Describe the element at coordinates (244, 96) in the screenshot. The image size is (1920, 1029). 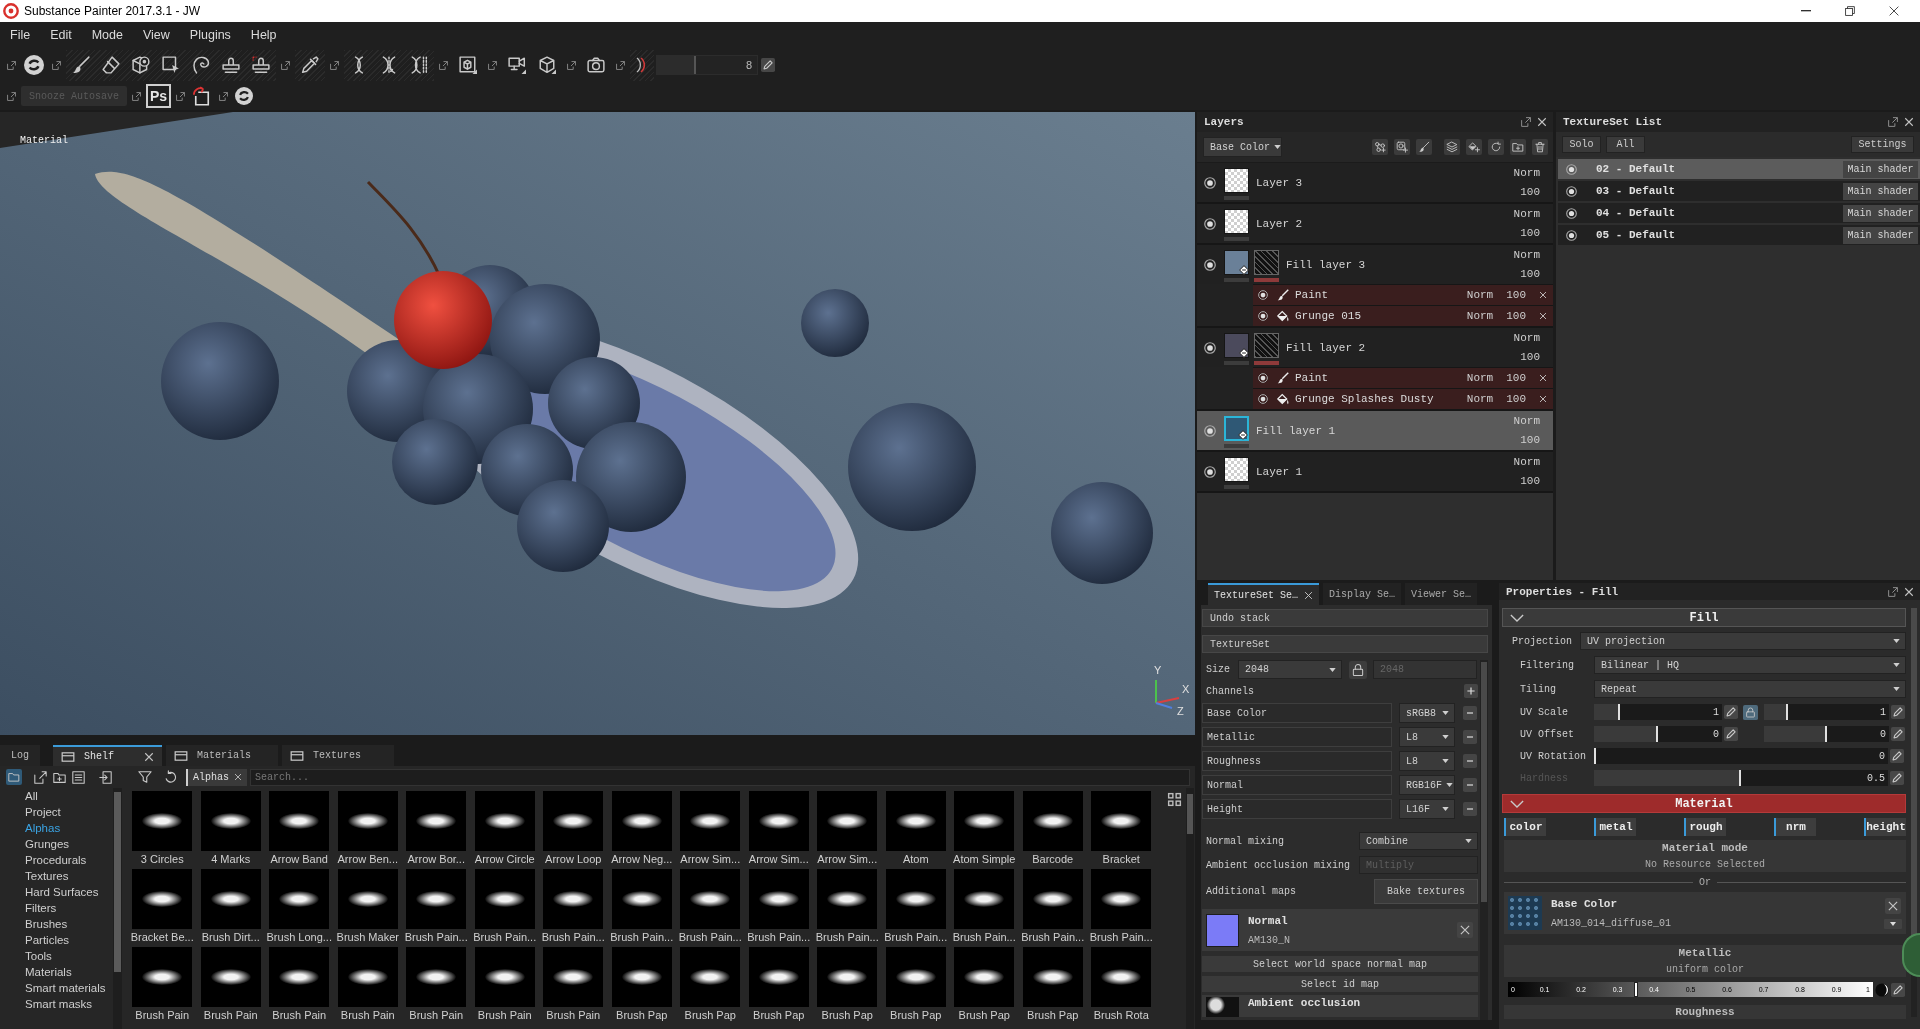
I see `logo-icon` at that location.